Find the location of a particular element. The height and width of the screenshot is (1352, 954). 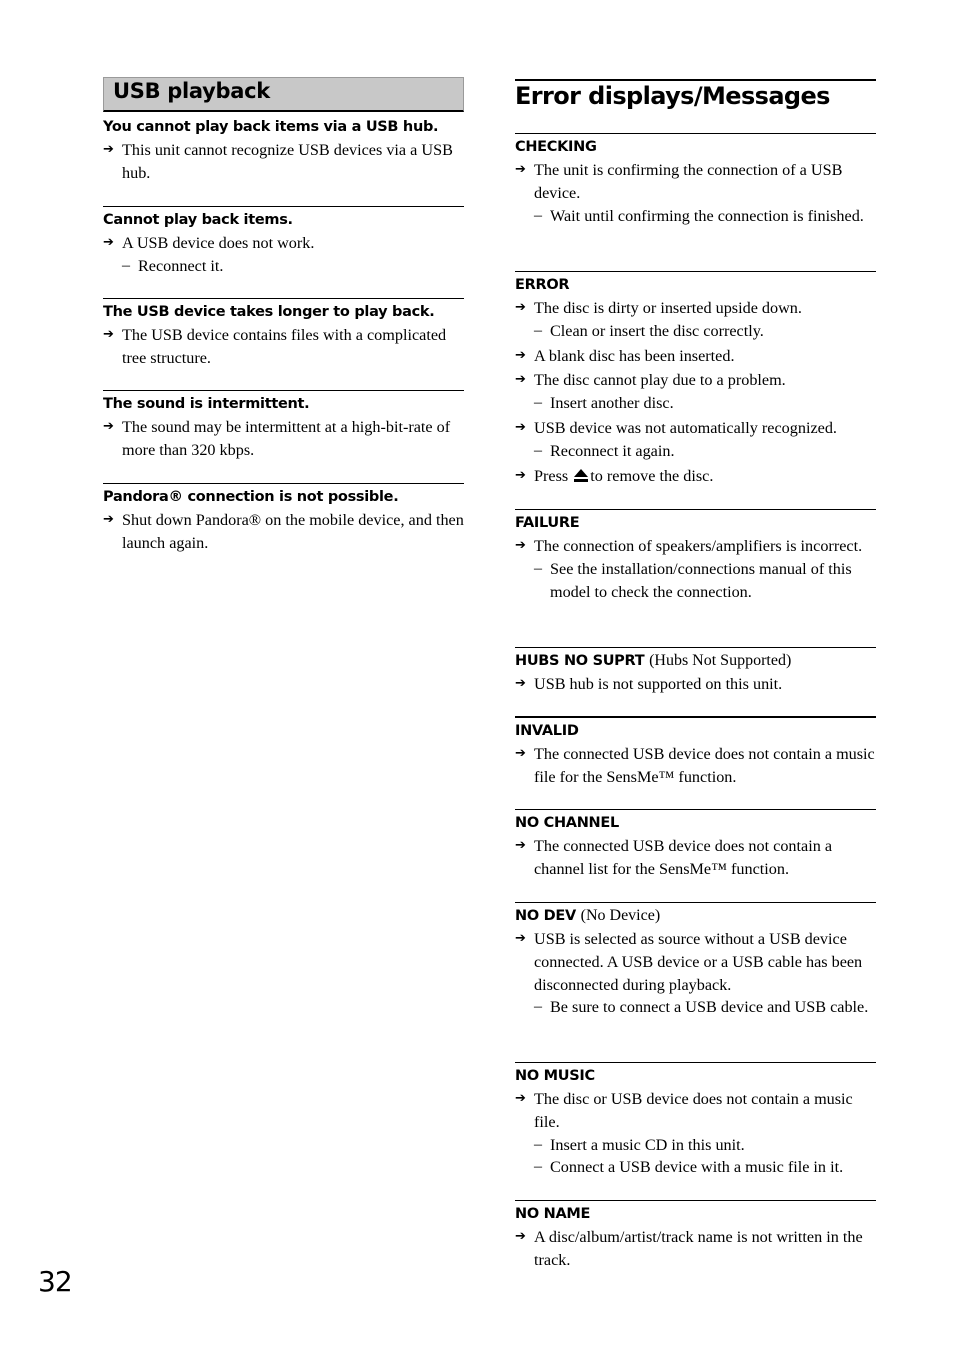

message-code: FAILURE is located at coordinates (547, 523).